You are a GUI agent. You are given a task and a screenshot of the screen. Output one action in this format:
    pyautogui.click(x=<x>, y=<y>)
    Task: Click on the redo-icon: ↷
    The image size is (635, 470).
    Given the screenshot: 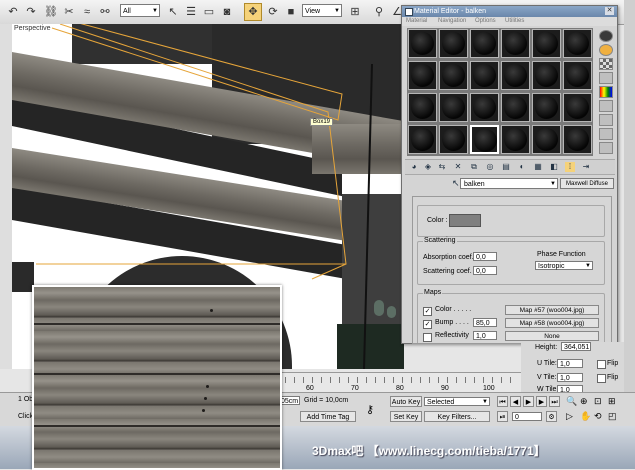 What is the action you would take?
    pyautogui.click(x=31, y=12)
    